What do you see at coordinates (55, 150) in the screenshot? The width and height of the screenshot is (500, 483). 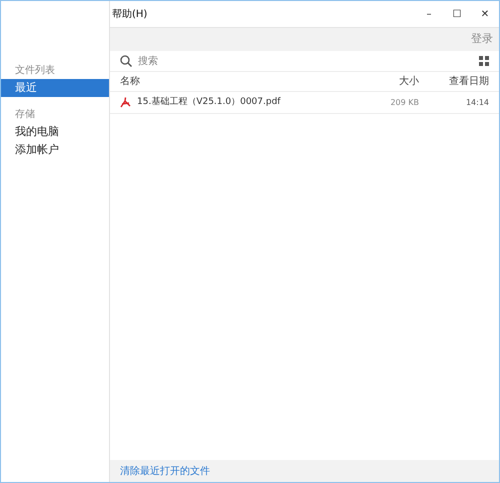 I see `sidebar-item: 添加帐户` at bounding box center [55, 150].